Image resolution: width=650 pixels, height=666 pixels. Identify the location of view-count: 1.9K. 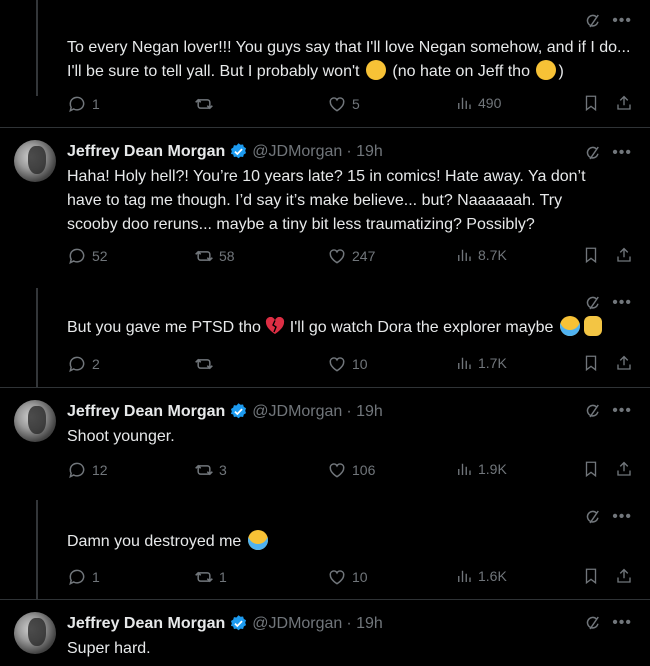
(492, 469).